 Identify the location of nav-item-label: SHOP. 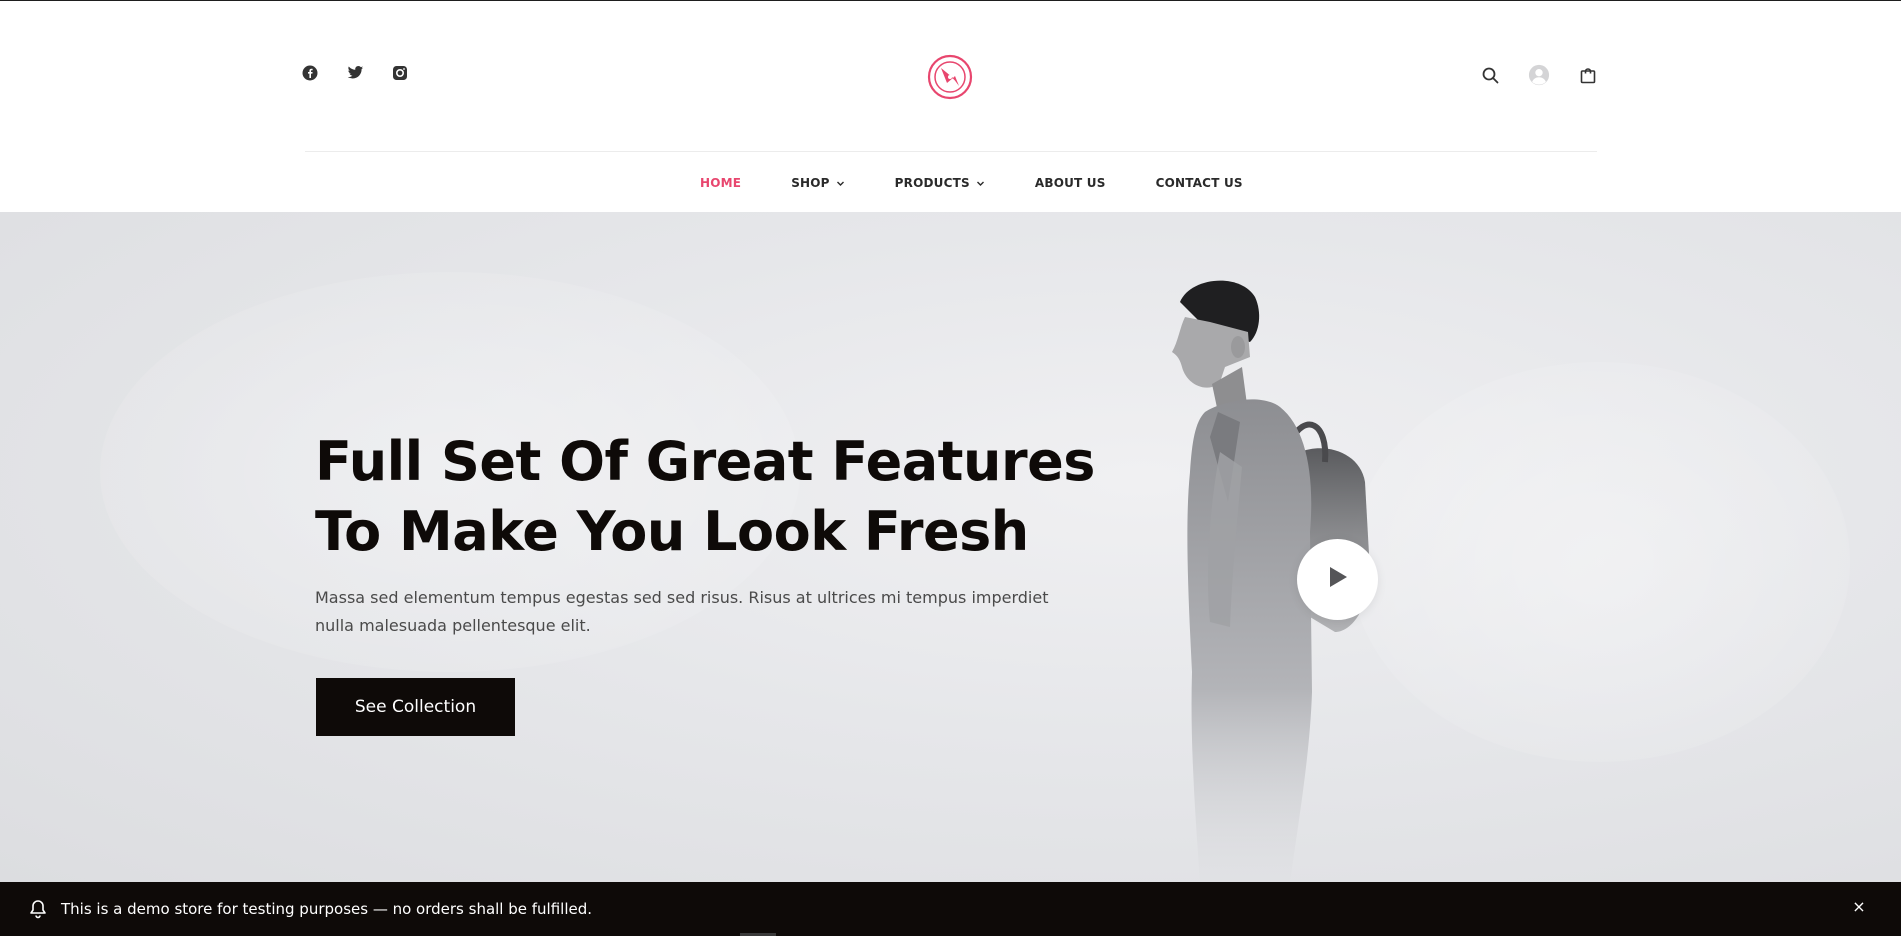
(810, 183).